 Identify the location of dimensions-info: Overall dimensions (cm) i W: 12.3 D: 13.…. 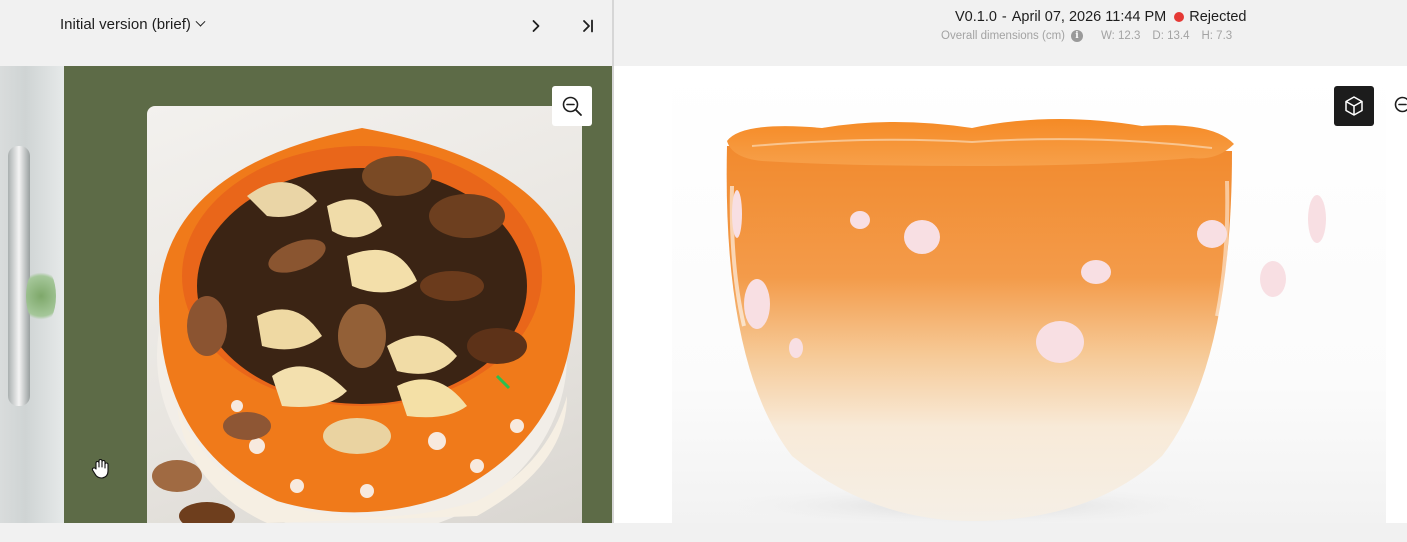
(1089, 36).